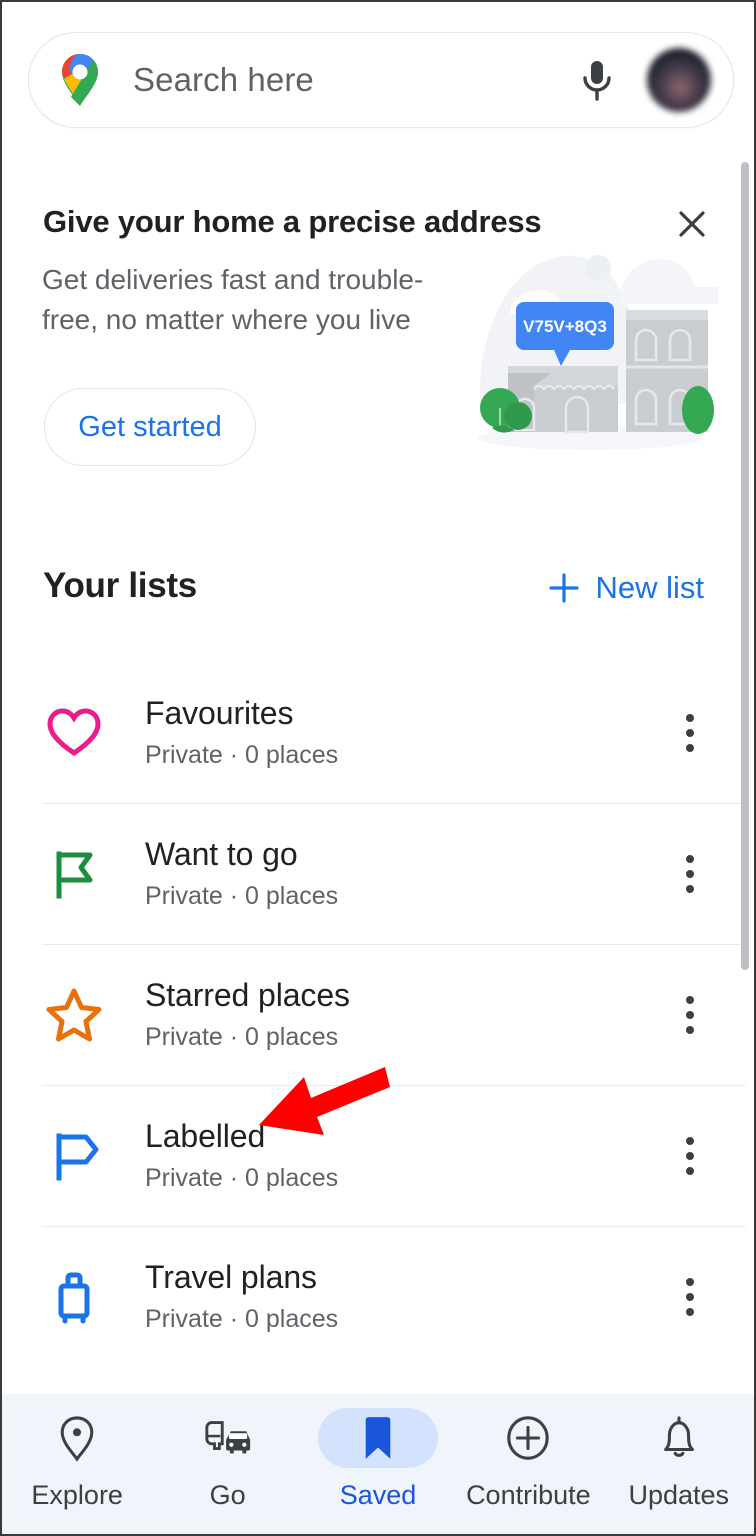 This screenshot has width=756, height=1536. Describe the element at coordinates (74, 1015) in the screenshot. I see `star-icon` at that location.